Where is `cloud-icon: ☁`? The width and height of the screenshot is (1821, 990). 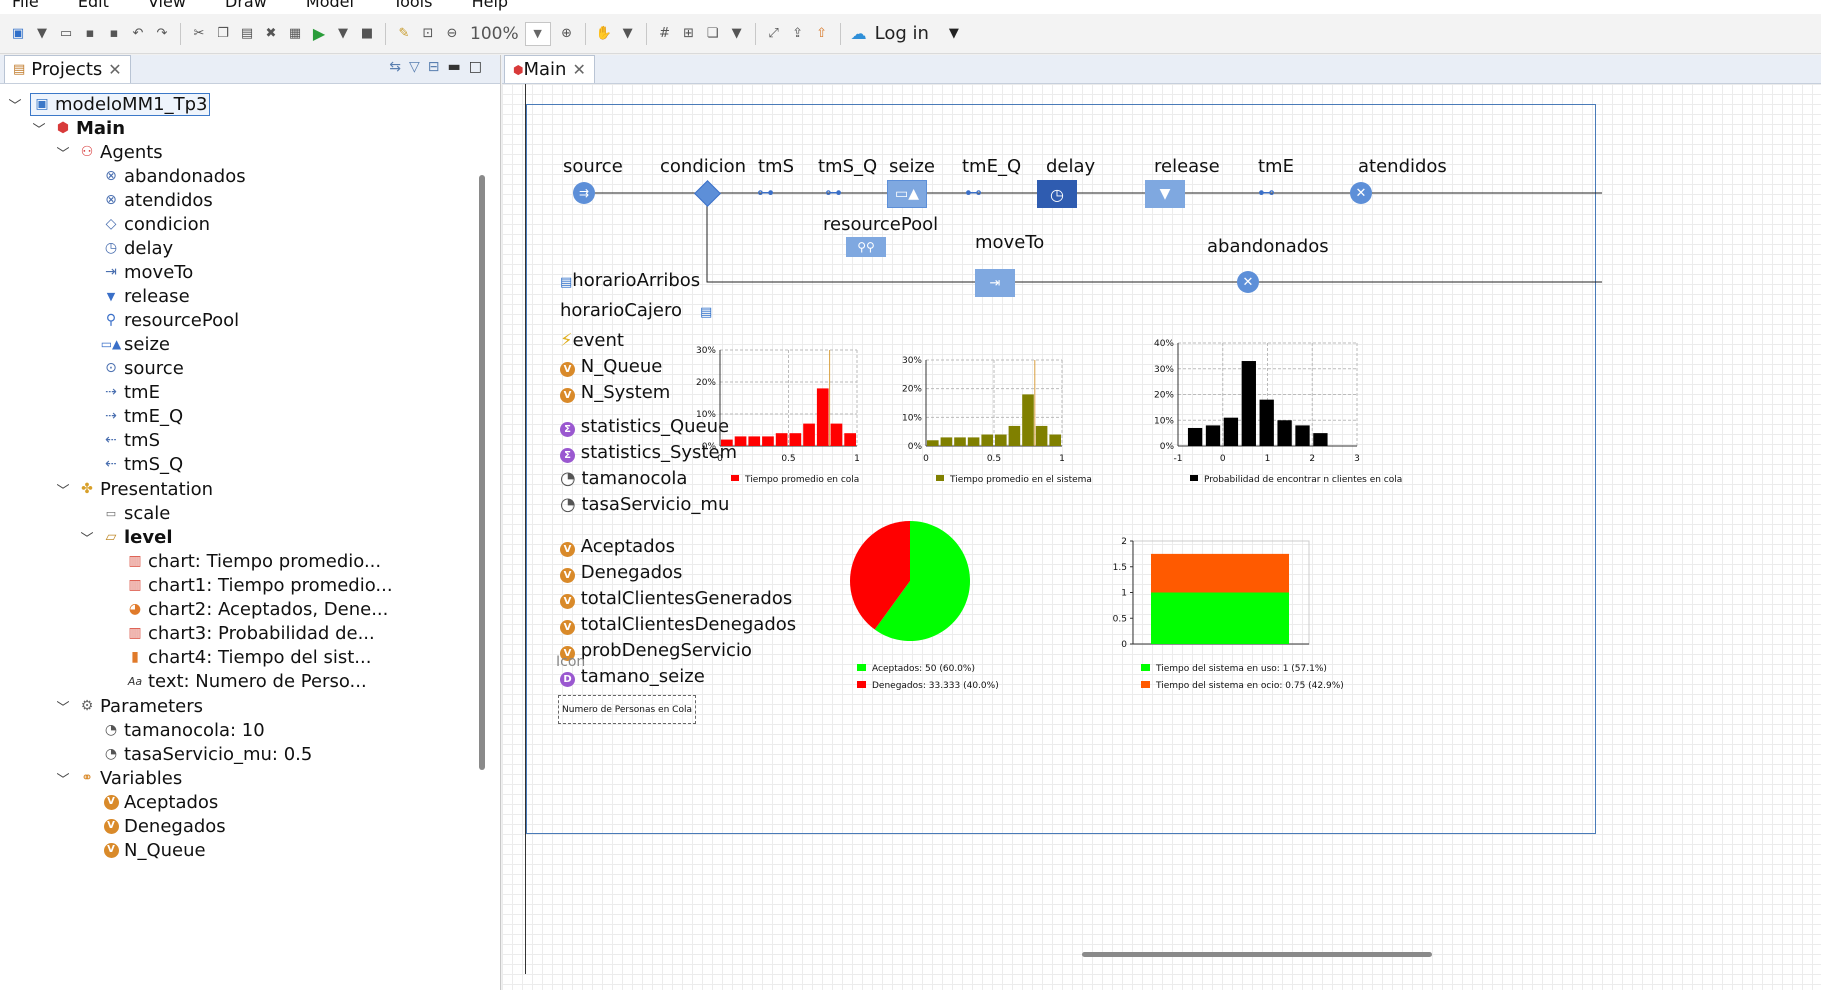 cloud-icon: ☁ is located at coordinates (859, 33).